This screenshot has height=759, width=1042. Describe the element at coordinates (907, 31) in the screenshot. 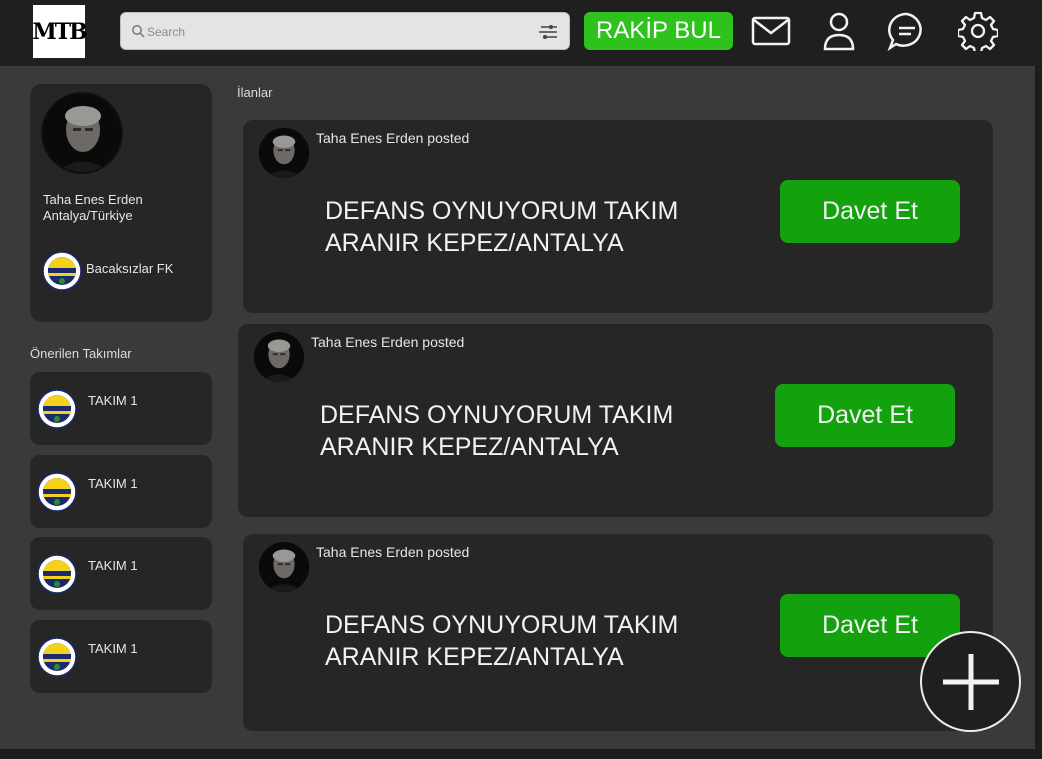

I see `chat-icon` at that location.